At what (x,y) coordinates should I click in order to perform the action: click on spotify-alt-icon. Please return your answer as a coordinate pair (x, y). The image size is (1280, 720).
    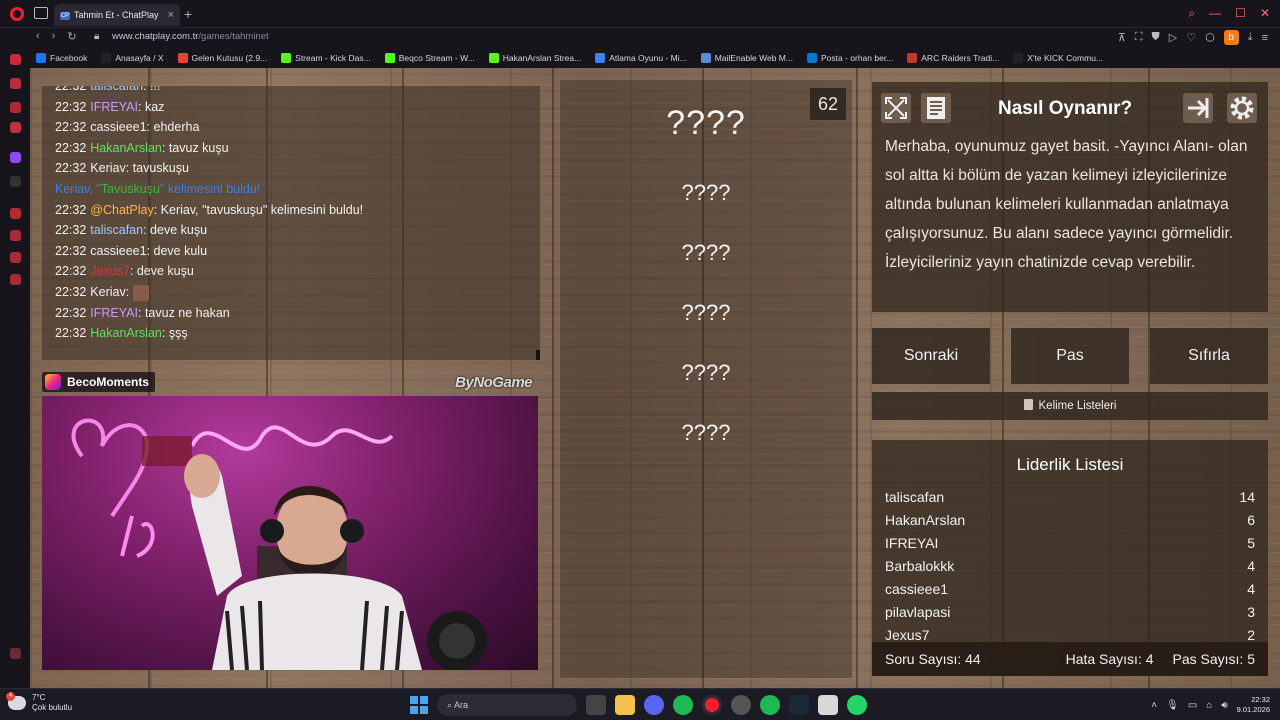
    Looking at the image, I should click on (770, 705).